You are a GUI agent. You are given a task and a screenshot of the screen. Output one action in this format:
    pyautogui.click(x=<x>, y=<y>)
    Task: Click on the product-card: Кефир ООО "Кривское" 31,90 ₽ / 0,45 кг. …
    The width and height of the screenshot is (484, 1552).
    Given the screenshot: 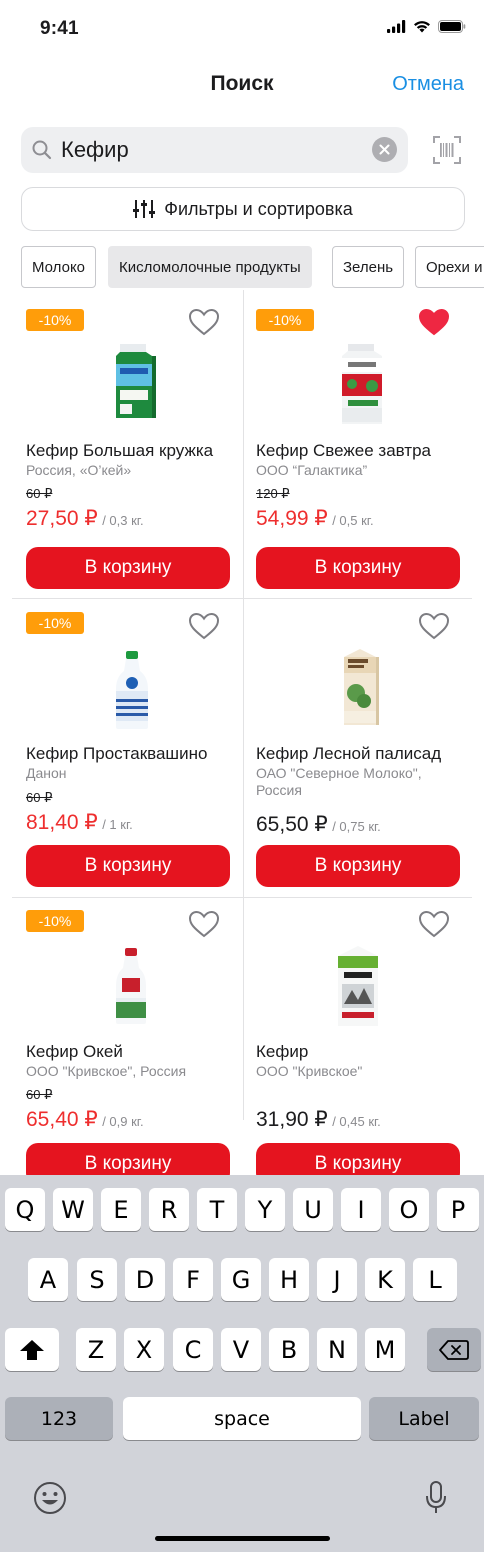 What is the action you would take?
    pyautogui.click(x=357, y=1048)
    